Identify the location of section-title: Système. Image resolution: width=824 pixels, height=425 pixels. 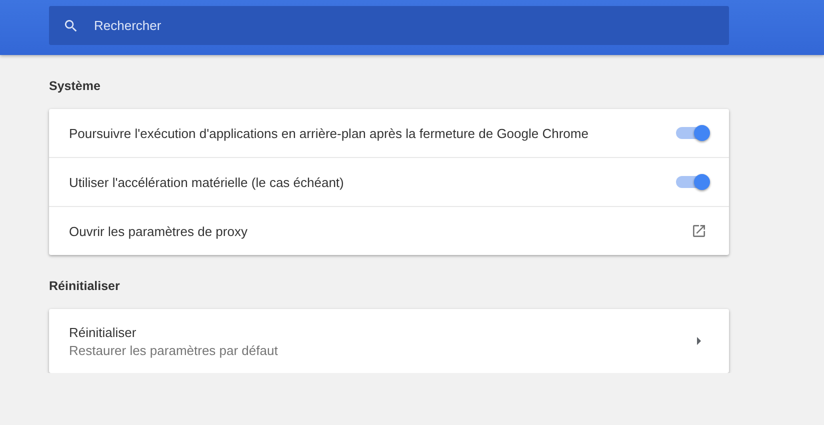
(75, 86).